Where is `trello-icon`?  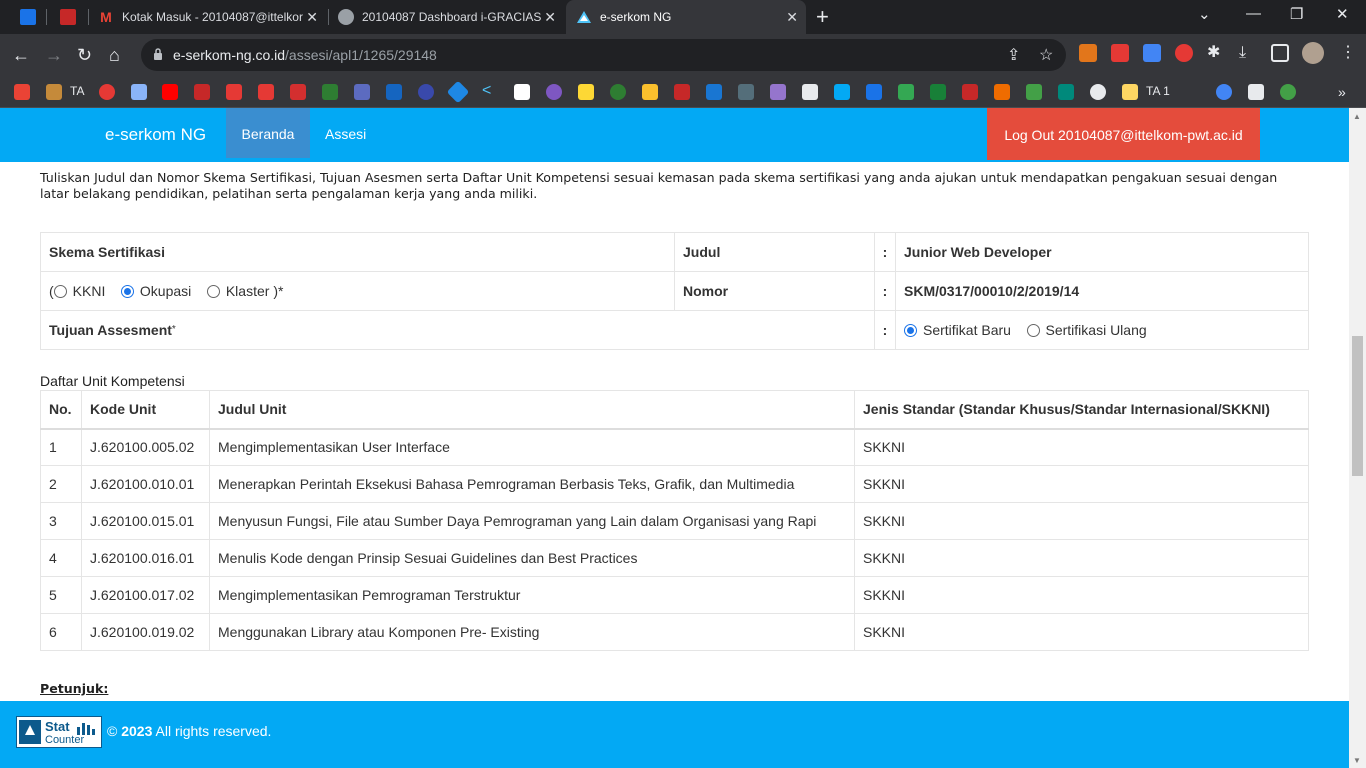
trello-icon is located at coordinates (522, 92).